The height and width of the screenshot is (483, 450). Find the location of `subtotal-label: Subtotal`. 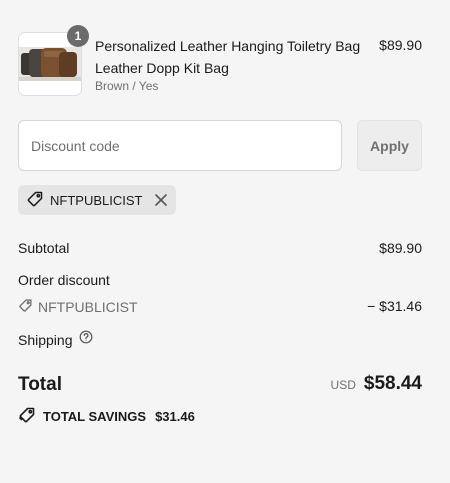

subtotal-label: Subtotal is located at coordinates (44, 248).